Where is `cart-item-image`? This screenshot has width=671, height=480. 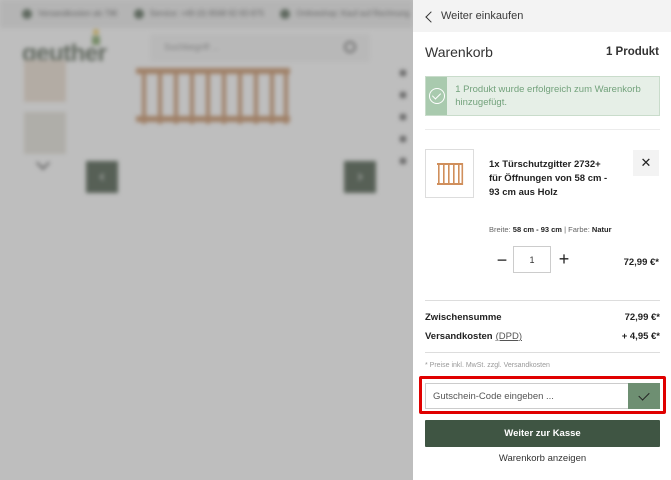
cart-item-image is located at coordinates (449, 173).